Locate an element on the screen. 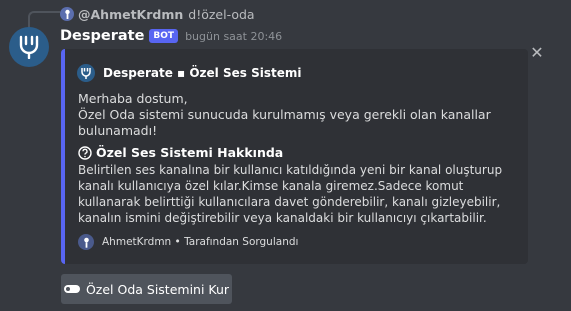  setup-private-room-button: Özel Oda Sistemini Kur is located at coordinates (146, 289).